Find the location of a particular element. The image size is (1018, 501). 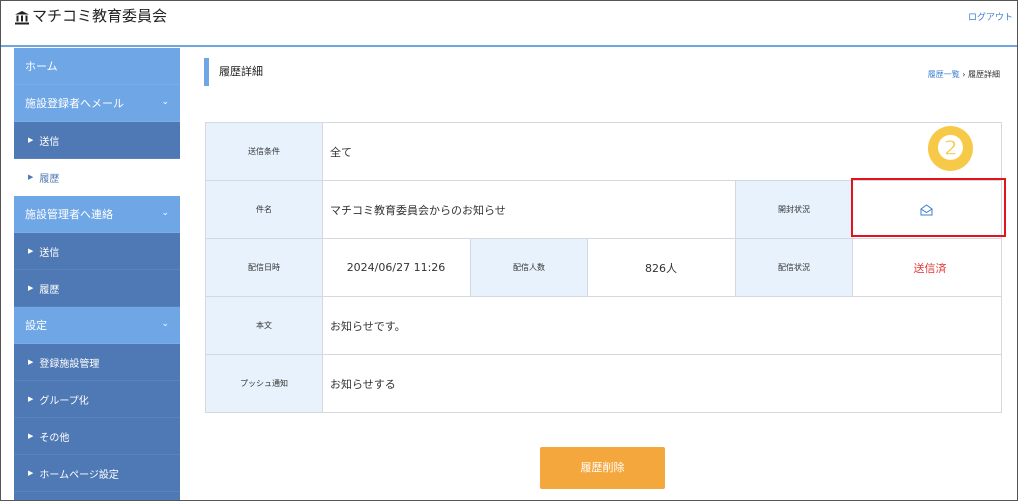

delete-history-button: 履歴削除 is located at coordinates (602, 468).